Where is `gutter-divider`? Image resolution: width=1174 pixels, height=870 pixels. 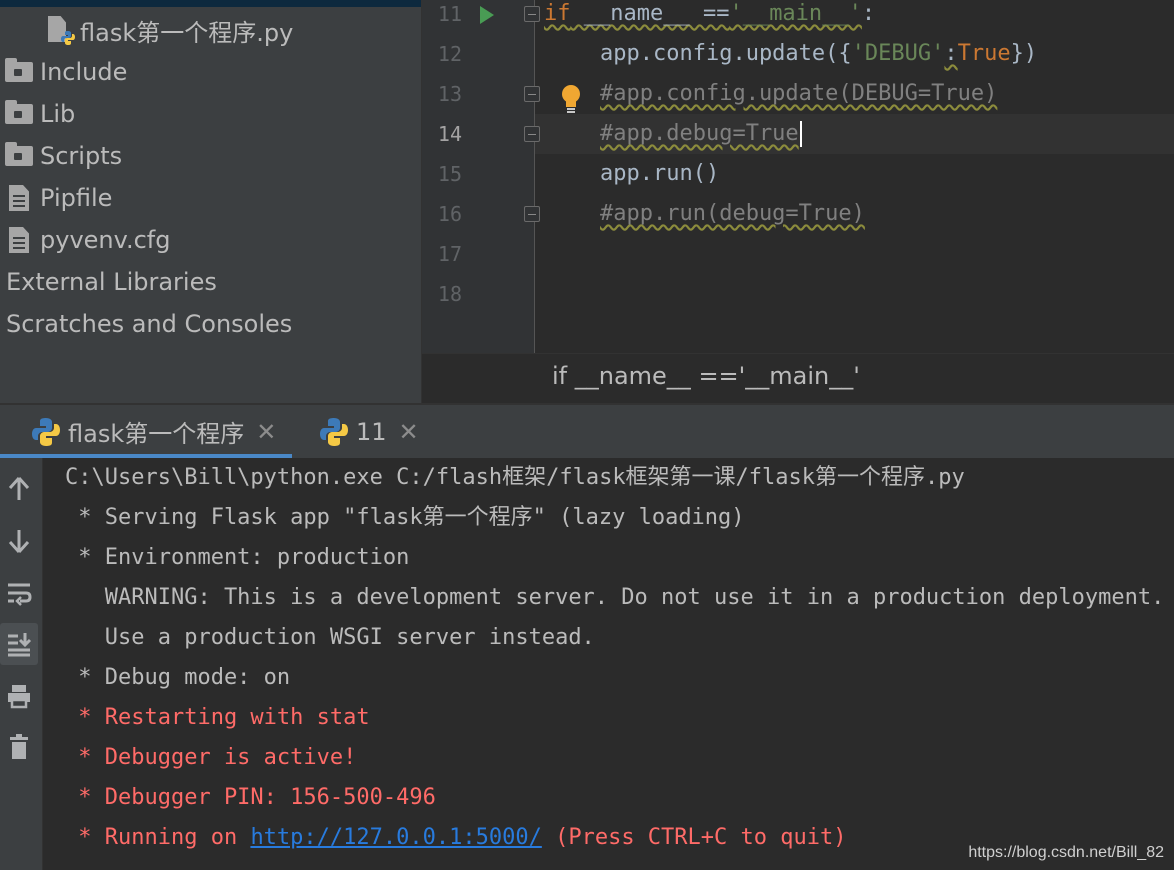 gutter-divider is located at coordinates (534, 176).